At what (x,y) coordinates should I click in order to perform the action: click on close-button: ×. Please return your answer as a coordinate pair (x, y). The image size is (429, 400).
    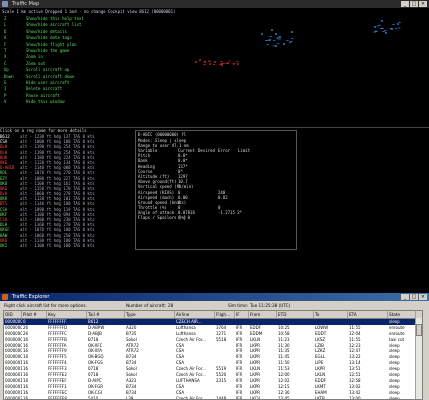
    Looking at the image, I should click on (423, 297).